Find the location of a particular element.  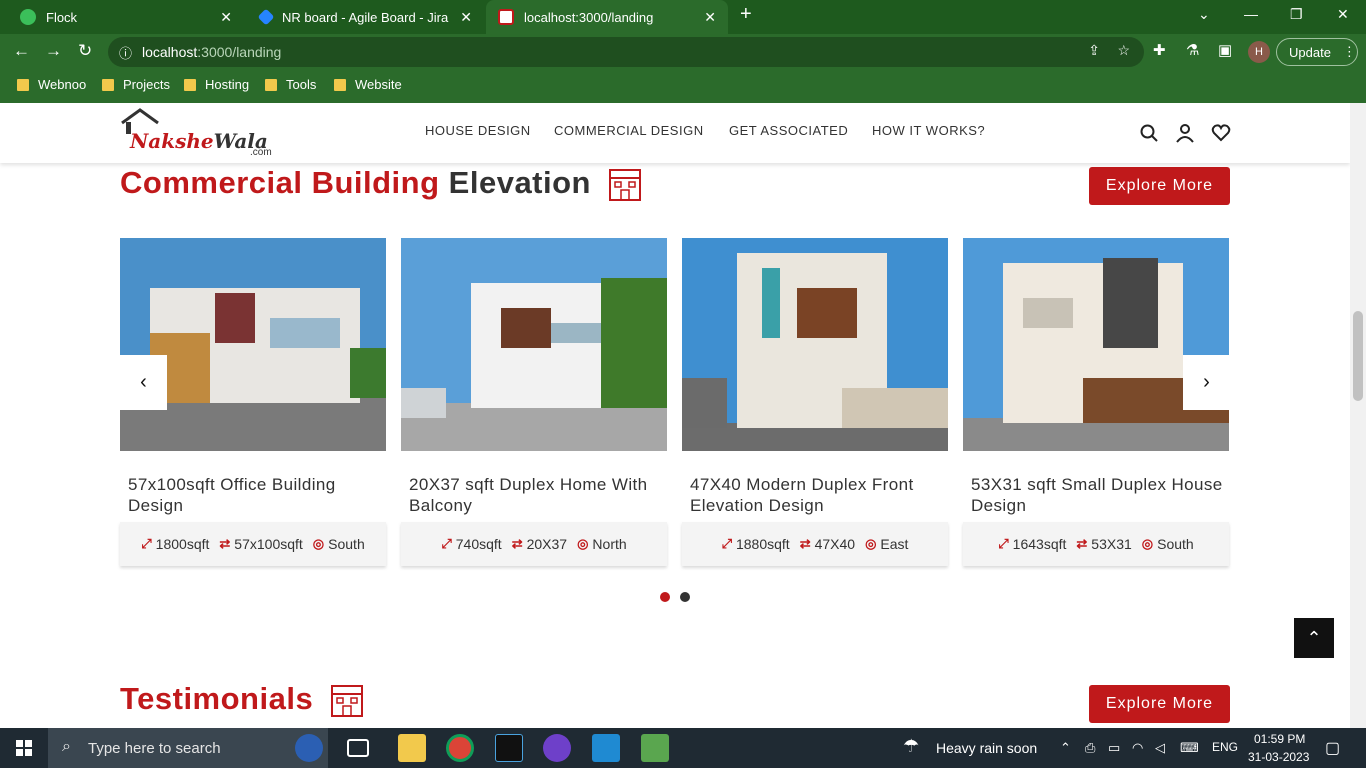

profile-avatar: H is located at coordinates (1259, 52).